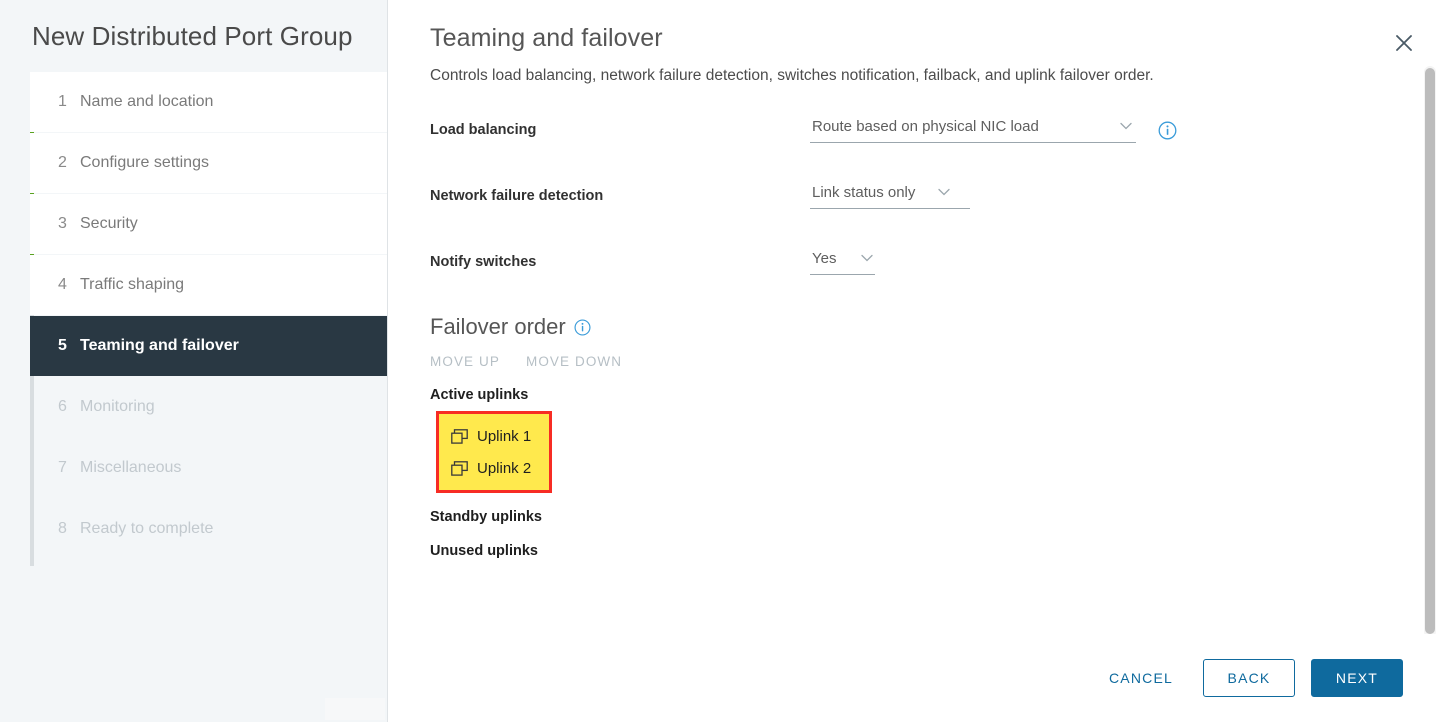  What do you see at coordinates (1404, 43) in the screenshot?
I see `close-icon` at bounding box center [1404, 43].